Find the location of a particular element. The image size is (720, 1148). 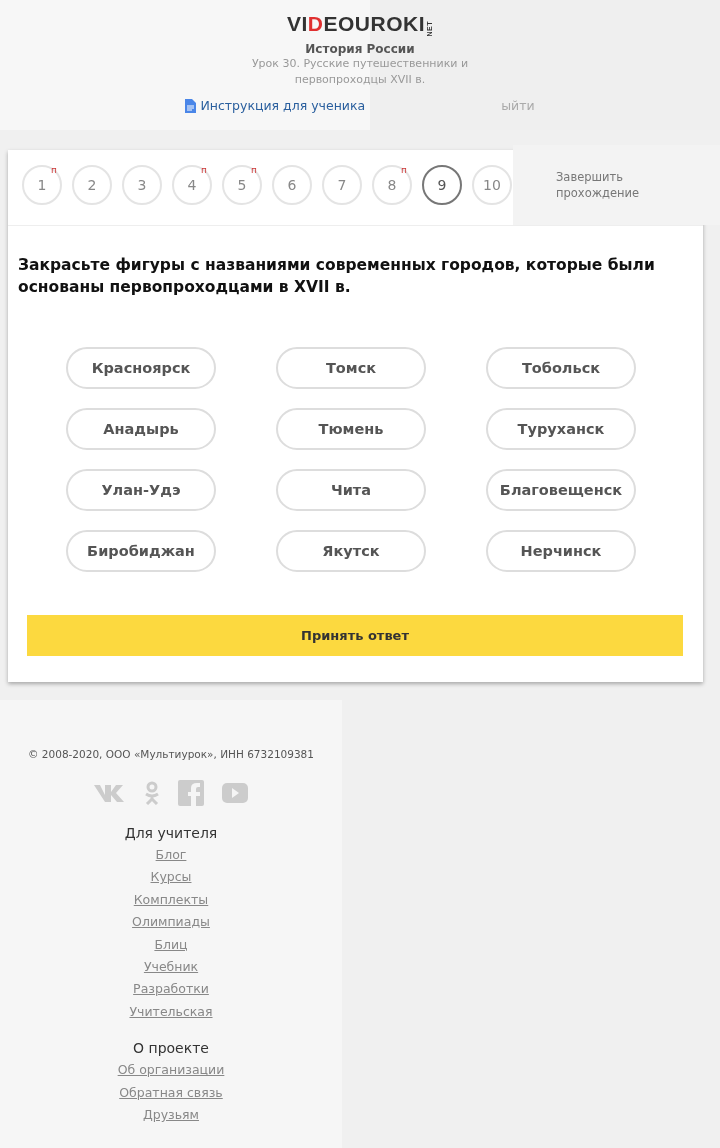

question-number: 2 is located at coordinates (92, 185).